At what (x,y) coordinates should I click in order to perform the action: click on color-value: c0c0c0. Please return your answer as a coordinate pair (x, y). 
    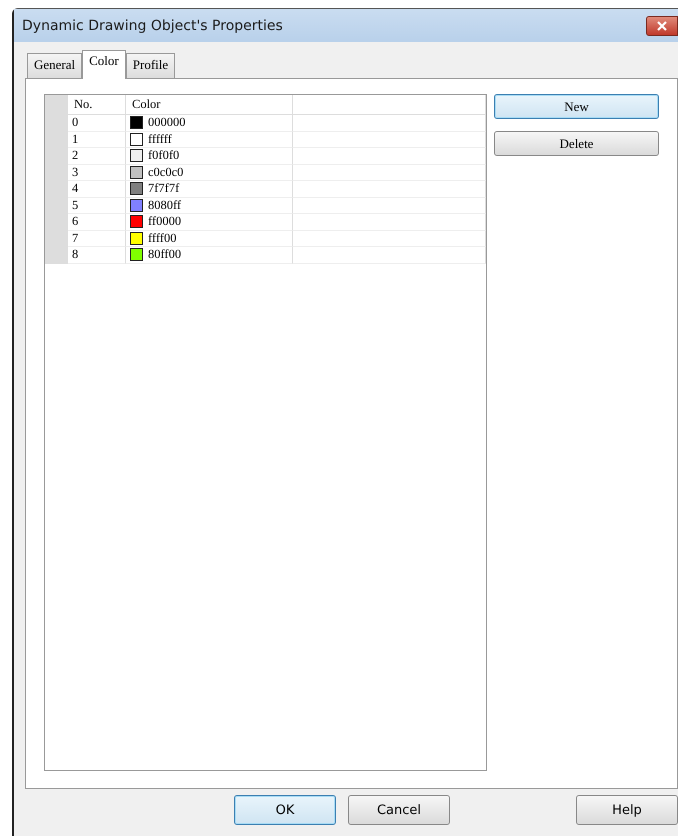
    Looking at the image, I should click on (166, 172).